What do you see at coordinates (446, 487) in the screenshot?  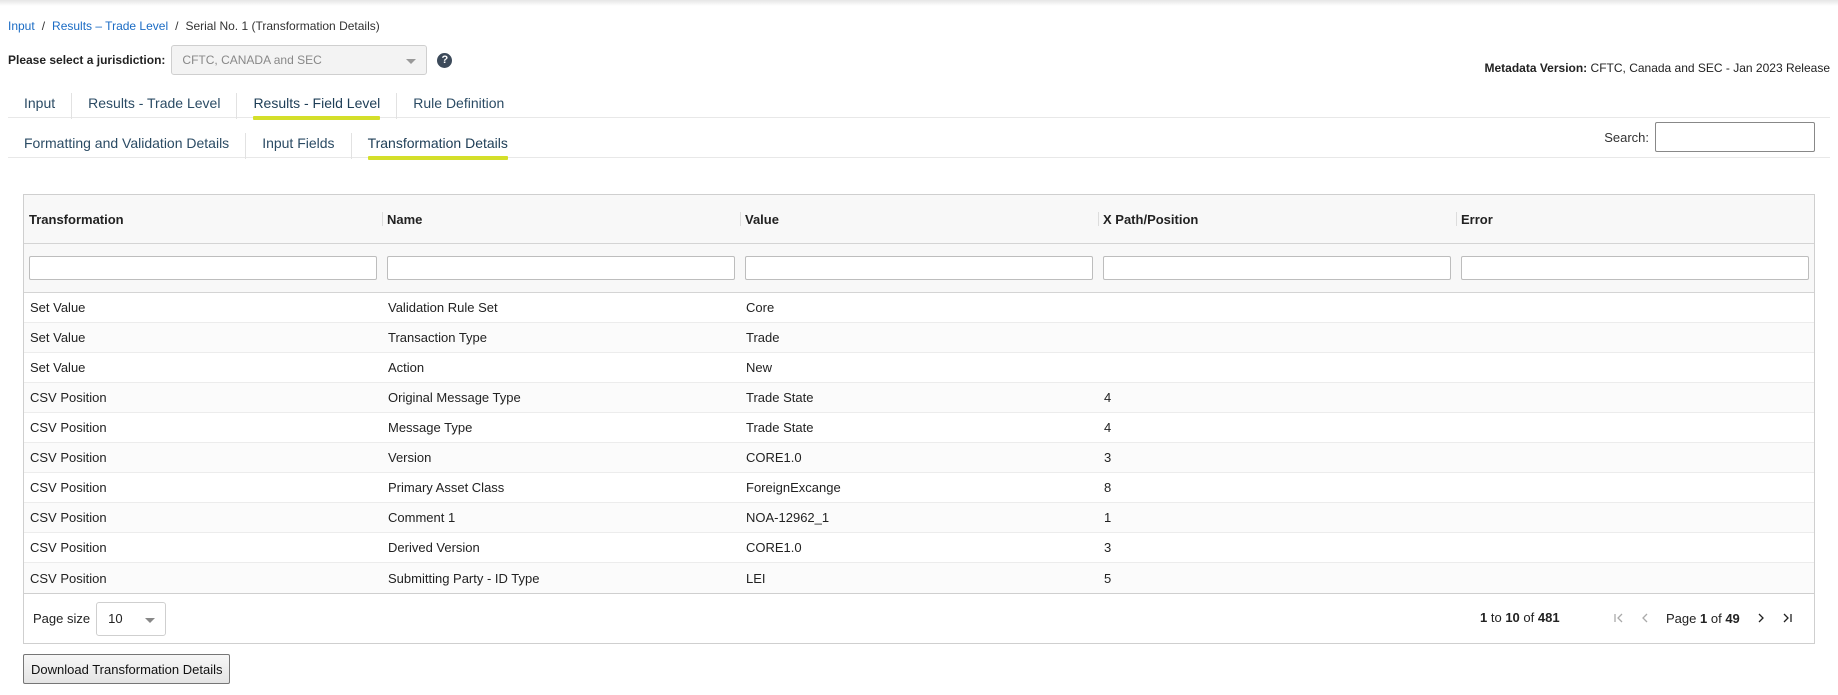 I see `cell-name: Primary Asset Class` at bounding box center [446, 487].